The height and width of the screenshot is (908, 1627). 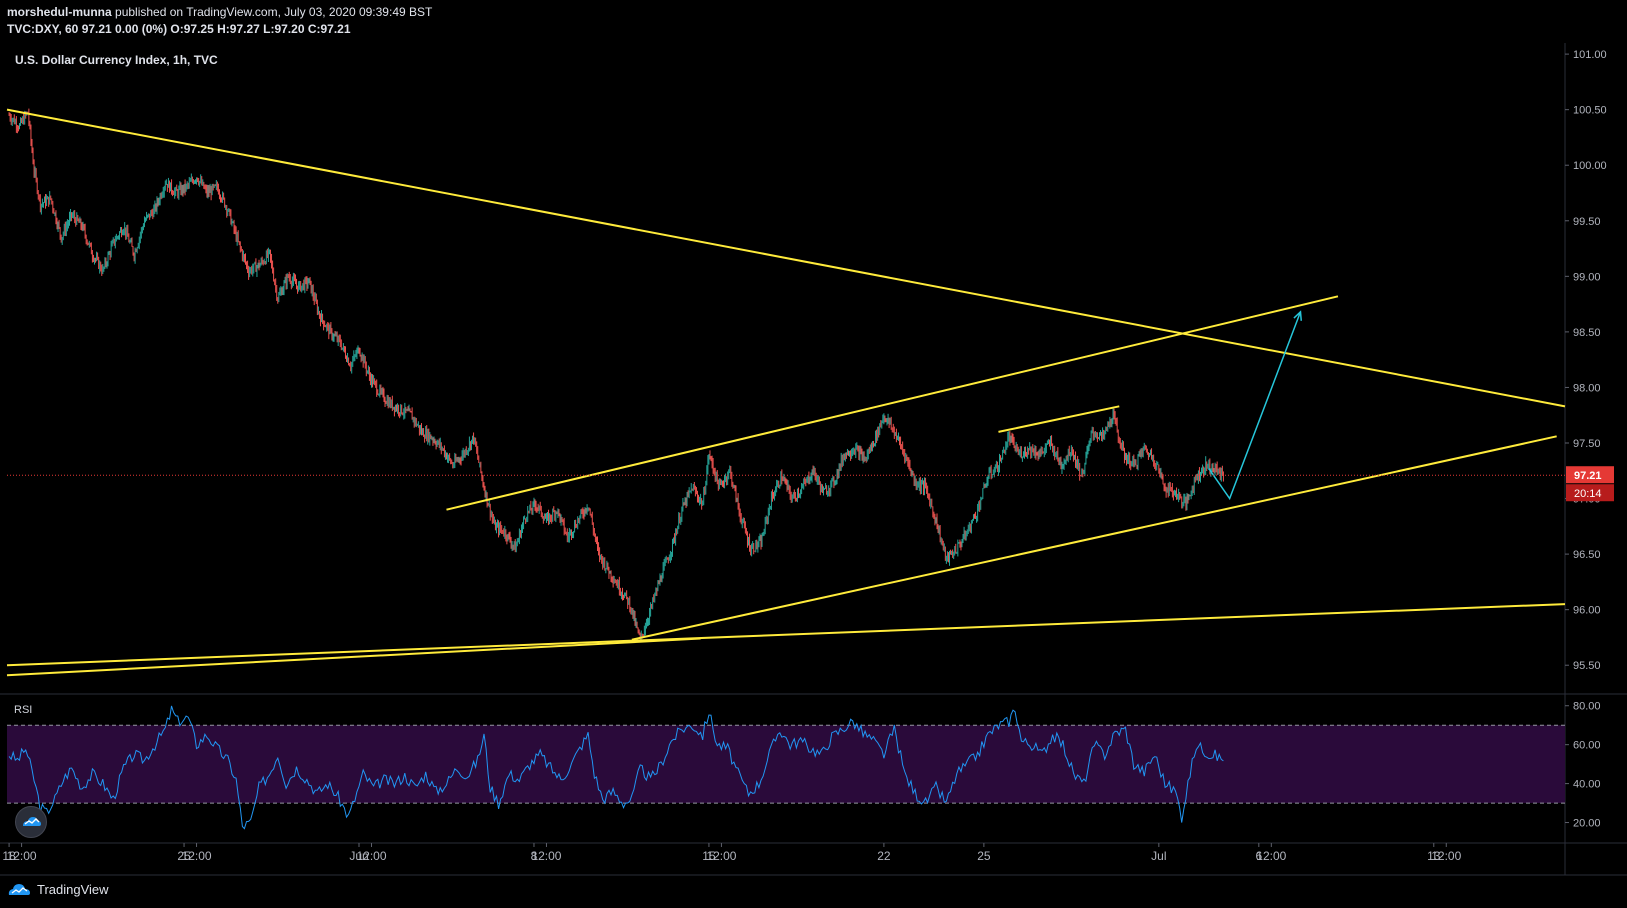 What do you see at coordinates (1588, 494) in the screenshot?
I see `countdown-label: 20:14` at bounding box center [1588, 494].